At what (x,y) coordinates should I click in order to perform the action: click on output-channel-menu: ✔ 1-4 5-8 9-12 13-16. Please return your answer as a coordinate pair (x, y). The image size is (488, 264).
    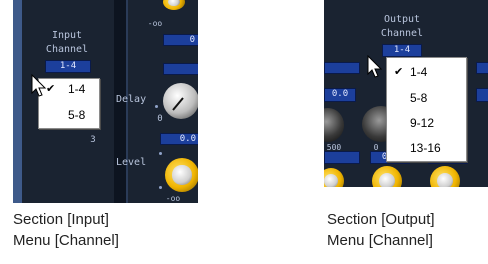
    Looking at the image, I should click on (426, 109).